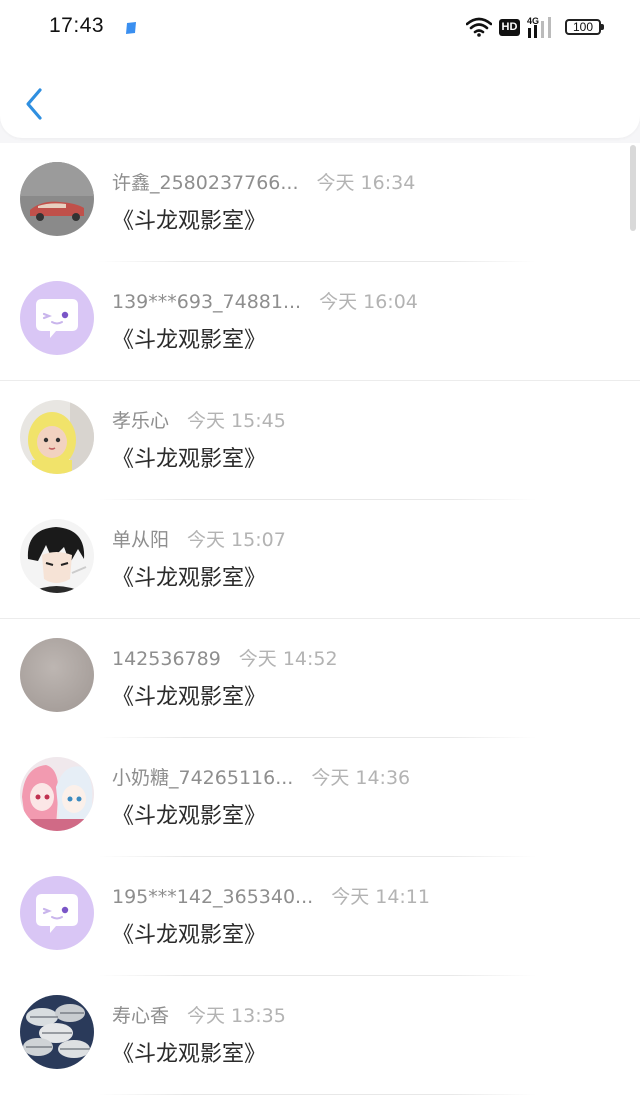 The width and height of the screenshot is (640, 1108). Describe the element at coordinates (320, 1035) in the screenshot. I see `list-item: 寿心香 今天 13:35 《斗龙观影室》` at that location.